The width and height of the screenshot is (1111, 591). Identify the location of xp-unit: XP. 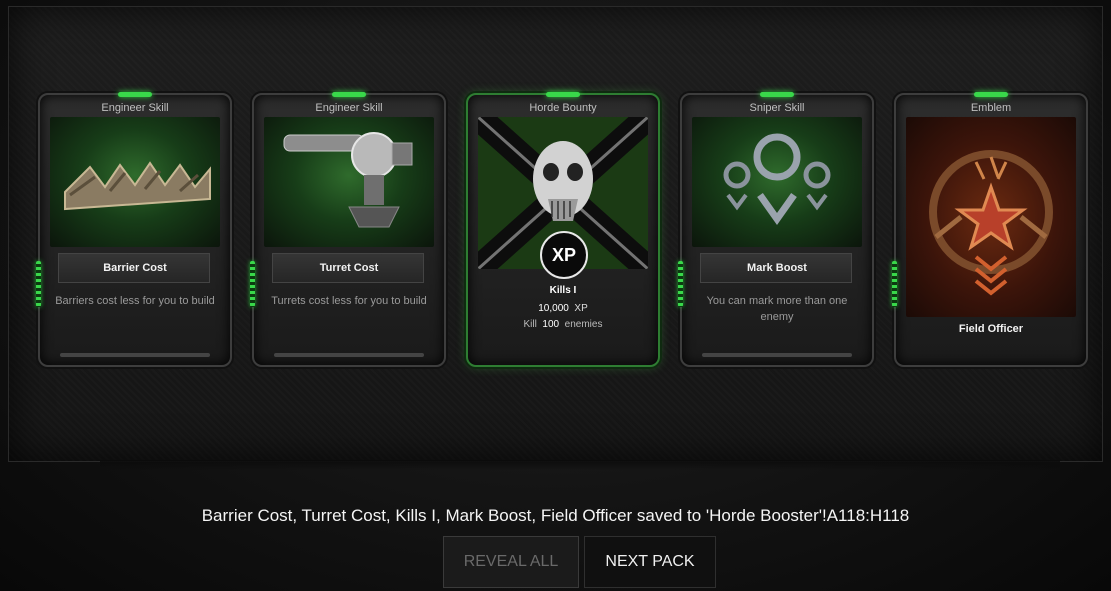
(581, 308).